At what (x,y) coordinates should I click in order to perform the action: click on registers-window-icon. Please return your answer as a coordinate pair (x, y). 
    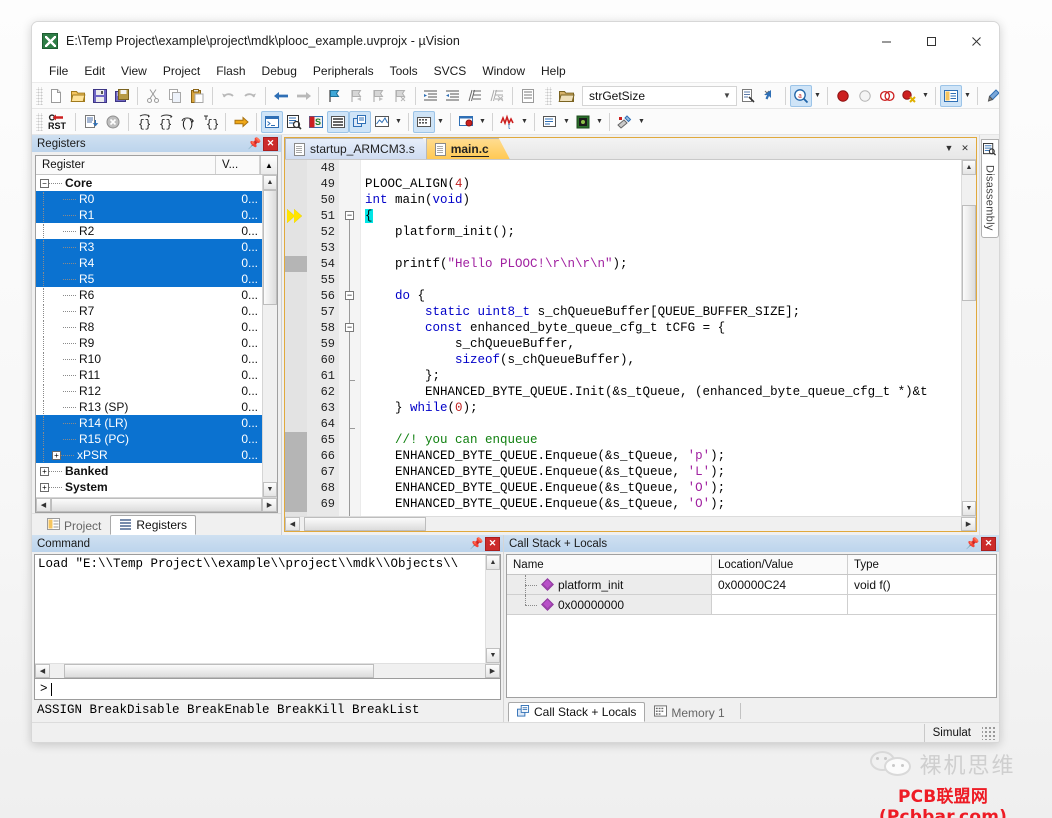
    Looking at the image, I should click on (338, 121).